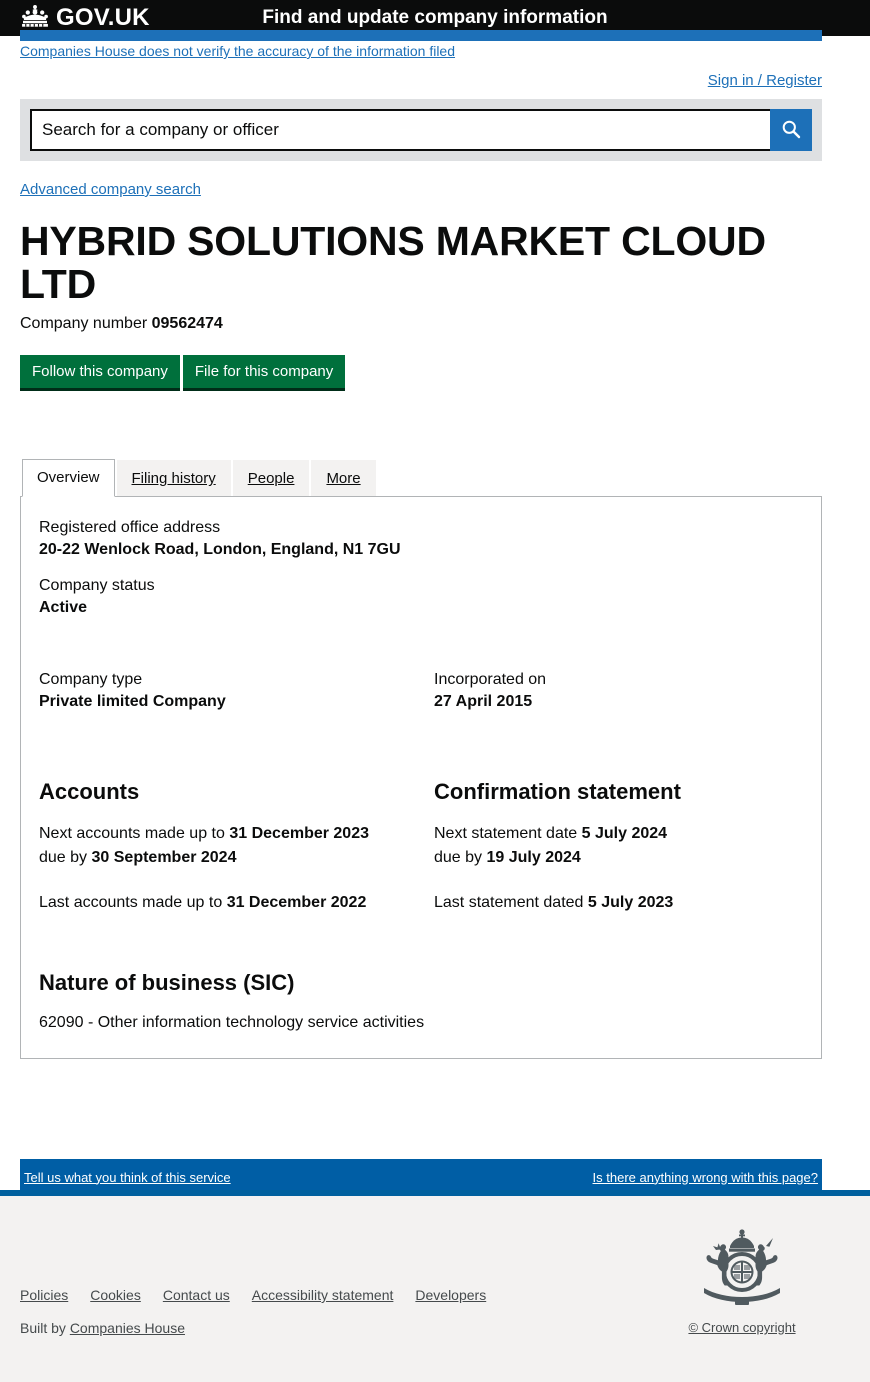 The height and width of the screenshot is (1382, 870). I want to click on crown-icon, so click(35, 18).